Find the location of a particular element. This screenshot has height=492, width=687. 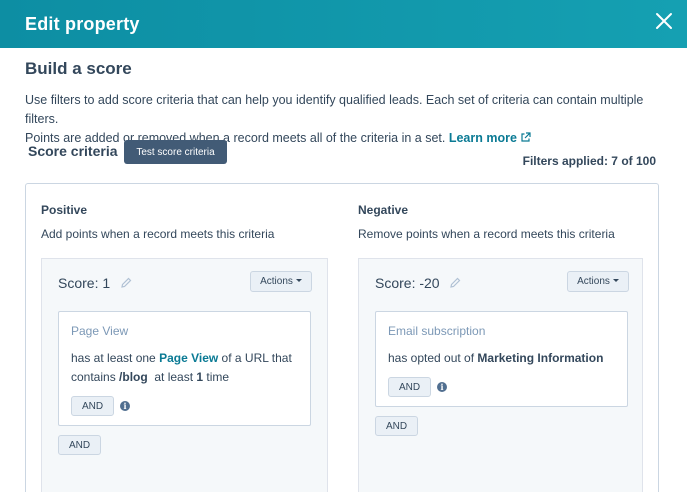

positive-heading: Positive is located at coordinates (64, 210).